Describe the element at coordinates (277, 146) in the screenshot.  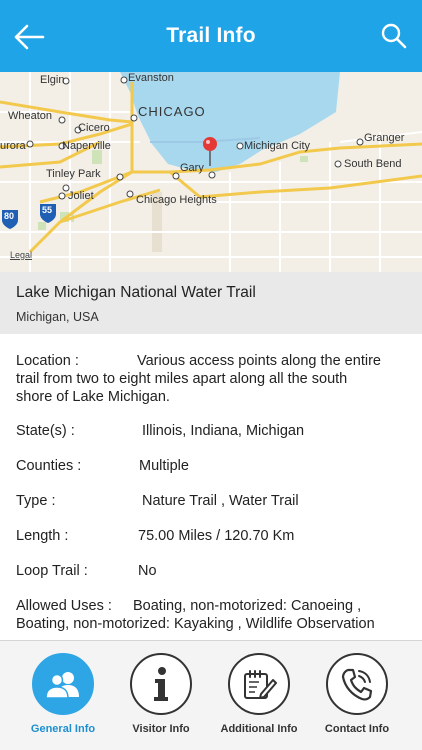
I see `map-label-michigan-city: Michigan City` at that location.